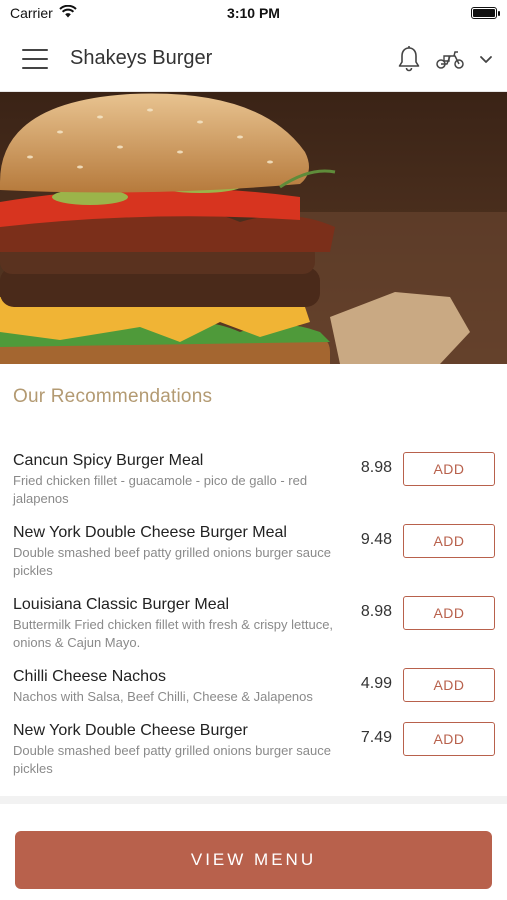 The height and width of the screenshot is (900, 507). Describe the element at coordinates (376, 683) in the screenshot. I see `item-price: 4.99` at that location.